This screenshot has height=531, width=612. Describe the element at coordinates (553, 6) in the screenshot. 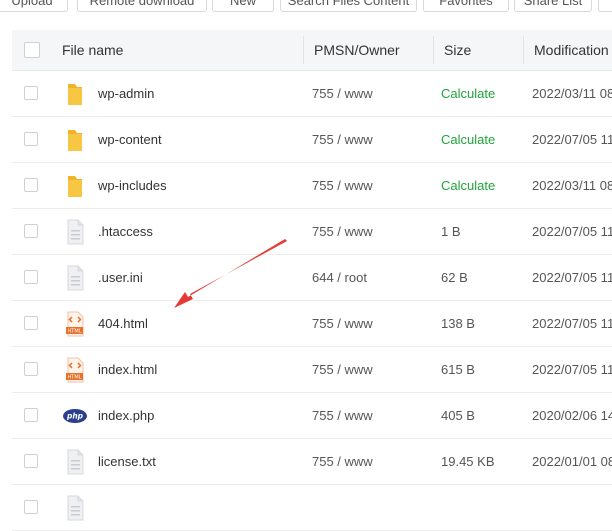

I see `share-list-button: Share List` at that location.